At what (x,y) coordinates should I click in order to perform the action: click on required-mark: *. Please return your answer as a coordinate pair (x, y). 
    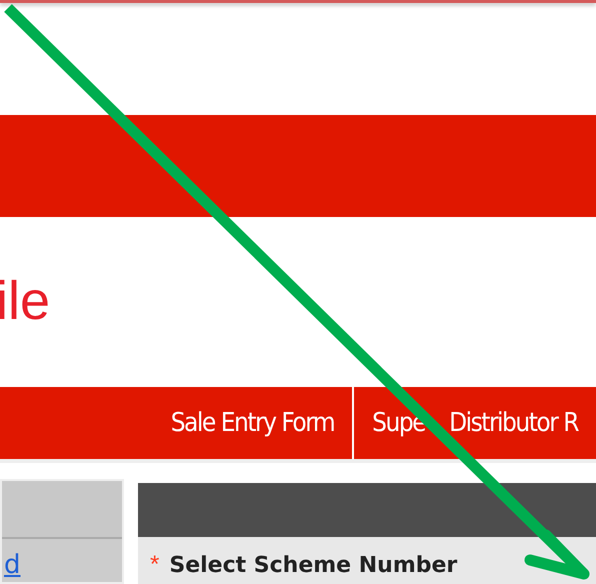
    Looking at the image, I should click on (155, 565).